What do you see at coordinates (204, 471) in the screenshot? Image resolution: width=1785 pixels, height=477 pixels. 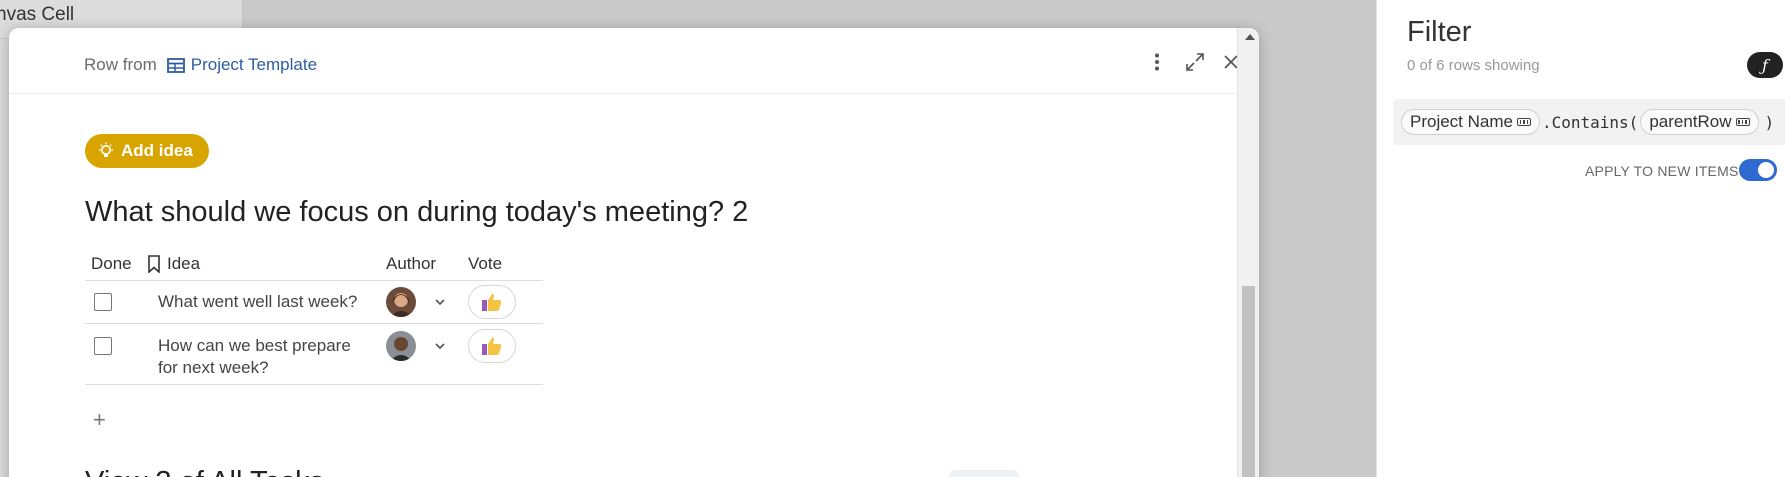 I see `next-section-heading: View 3 of All Tasks` at bounding box center [204, 471].